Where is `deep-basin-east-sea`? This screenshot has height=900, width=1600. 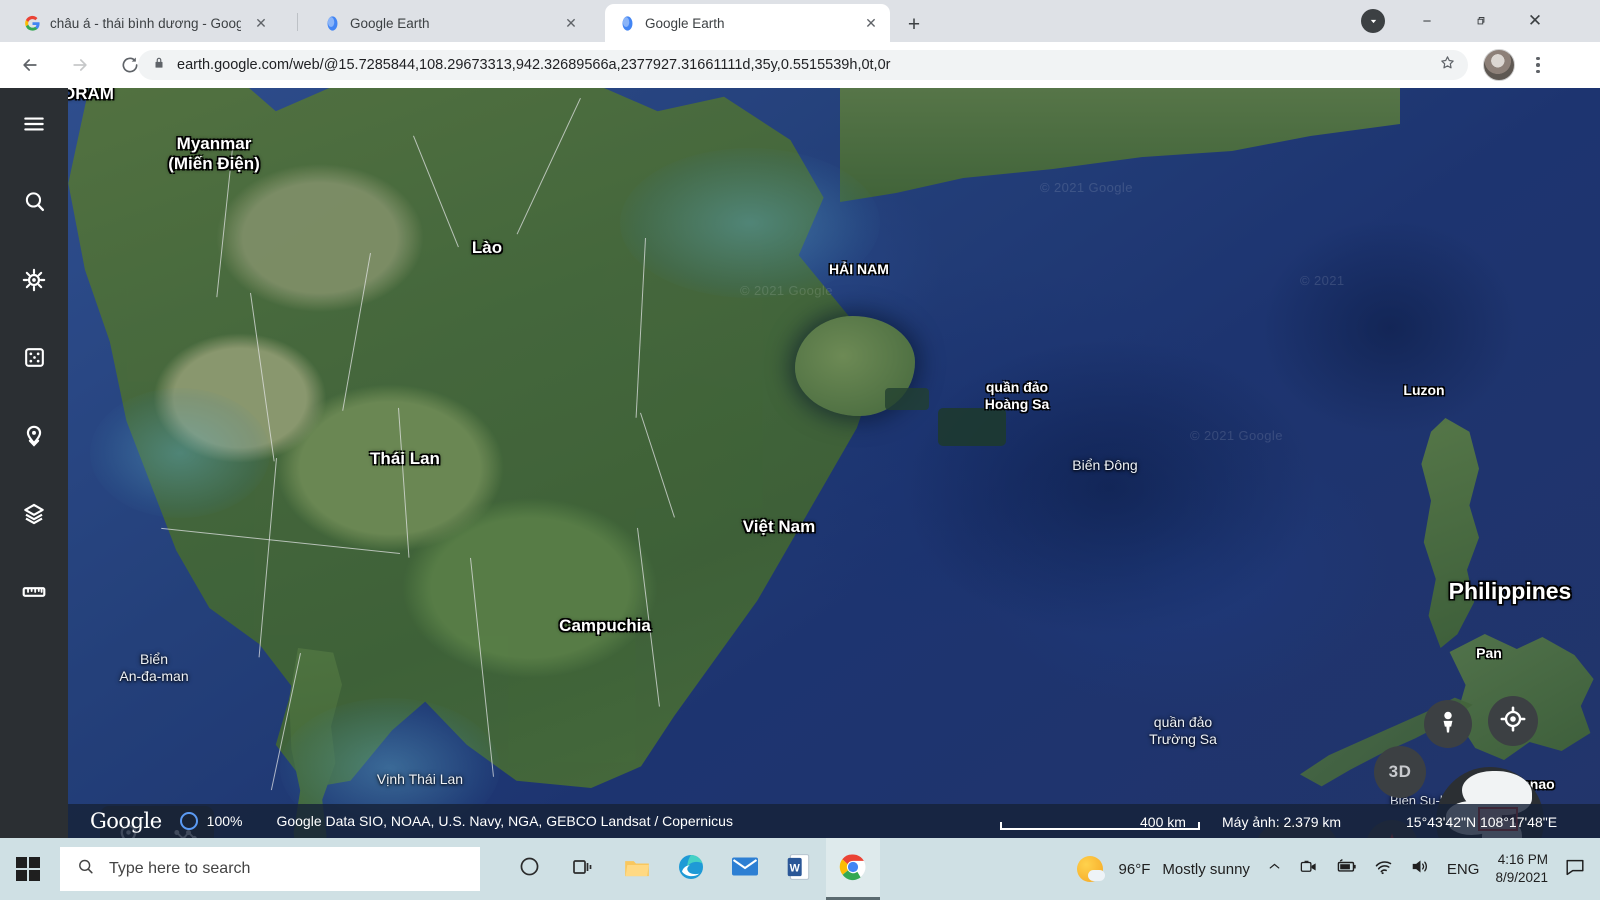
deep-basin-east-sea is located at coordinates (1110, 488).